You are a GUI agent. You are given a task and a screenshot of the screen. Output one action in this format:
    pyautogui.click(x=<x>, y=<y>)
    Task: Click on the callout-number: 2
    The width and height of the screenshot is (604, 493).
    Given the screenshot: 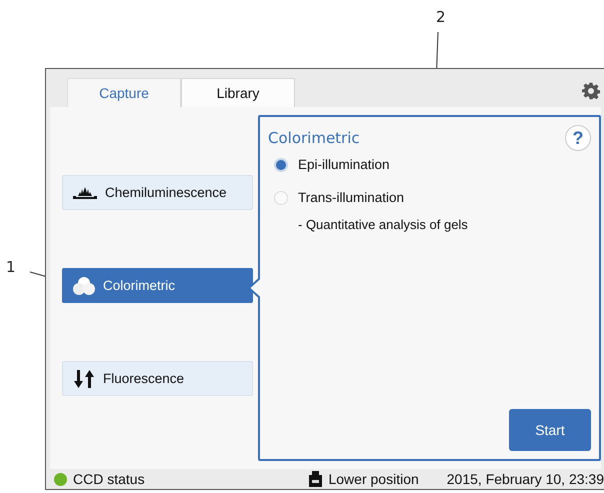 What is the action you would take?
    pyautogui.click(x=441, y=17)
    